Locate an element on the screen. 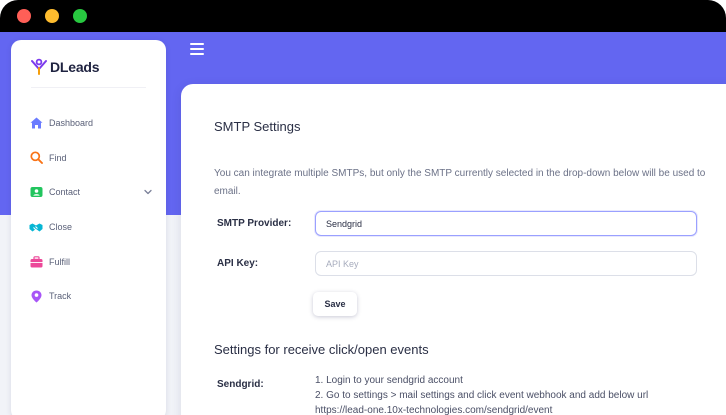 Image resolution: width=726 pixels, height=415 pixels. page-title: SMTP Settings is located at coordinates (257, 126).